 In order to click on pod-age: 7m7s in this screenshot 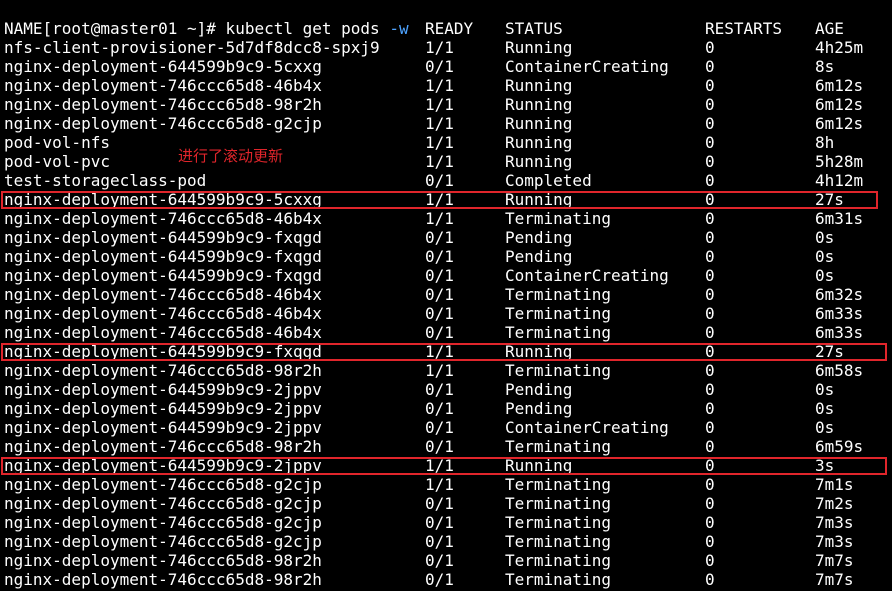, I will do `click(834, 560)`.